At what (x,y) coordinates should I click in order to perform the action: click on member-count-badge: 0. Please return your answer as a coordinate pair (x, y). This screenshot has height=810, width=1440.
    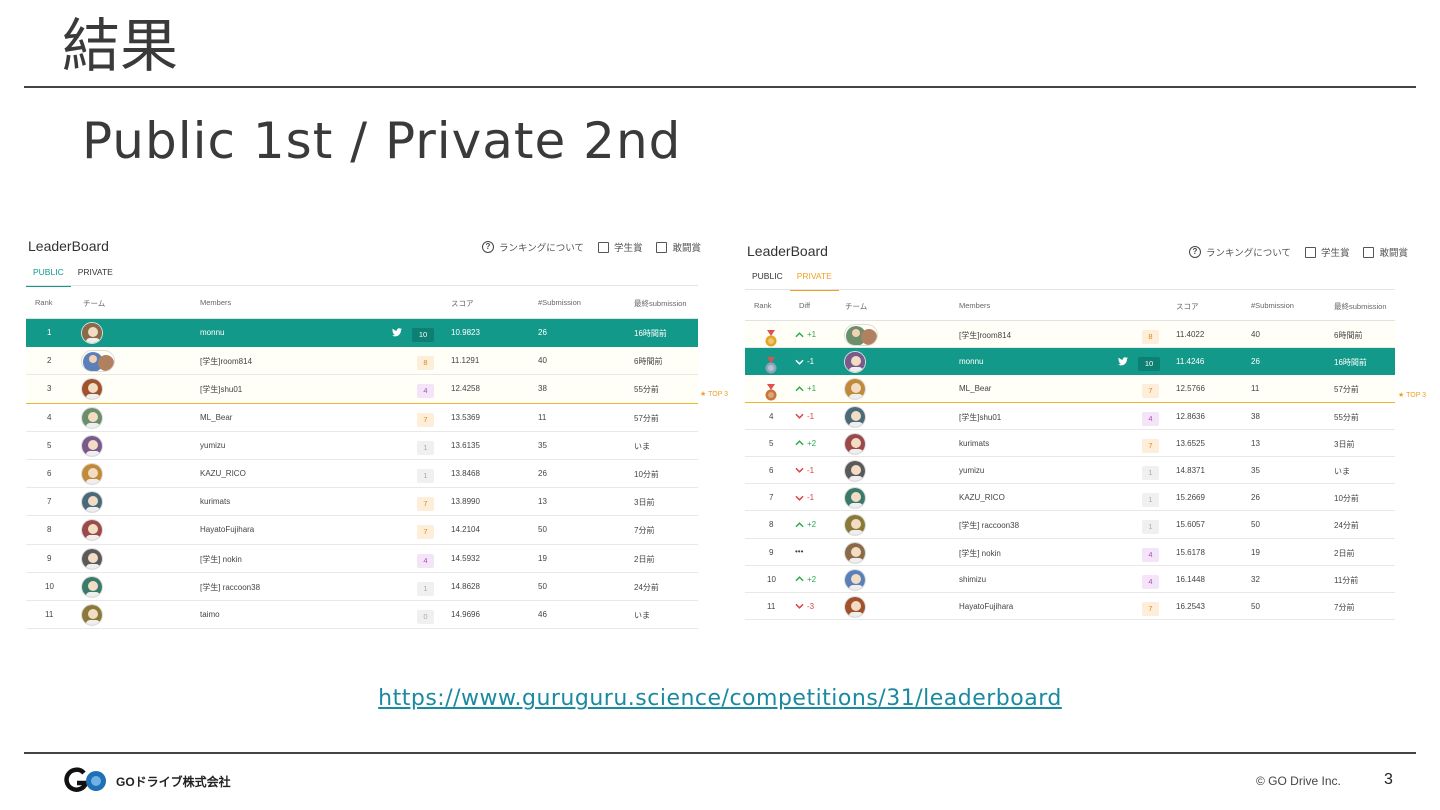
    Looking at the image, I should click on (425, 616).